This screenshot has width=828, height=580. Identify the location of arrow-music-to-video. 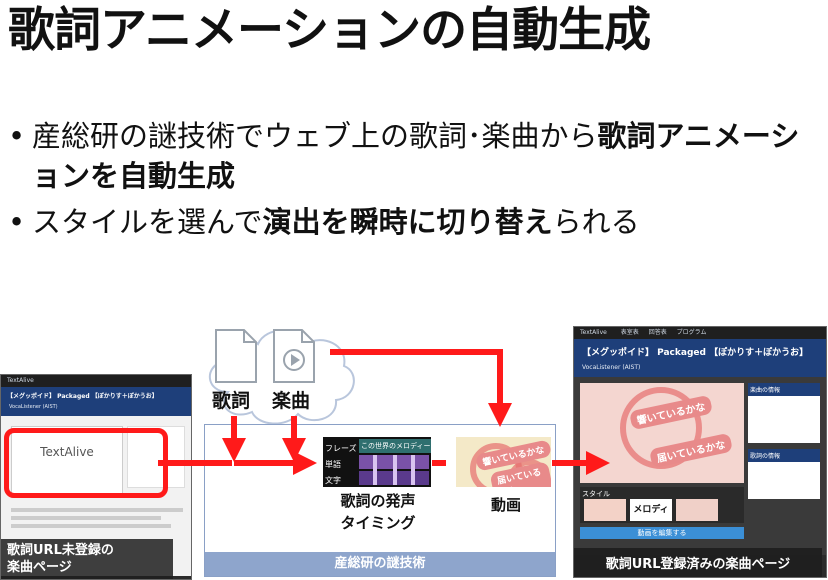
(421, 388).